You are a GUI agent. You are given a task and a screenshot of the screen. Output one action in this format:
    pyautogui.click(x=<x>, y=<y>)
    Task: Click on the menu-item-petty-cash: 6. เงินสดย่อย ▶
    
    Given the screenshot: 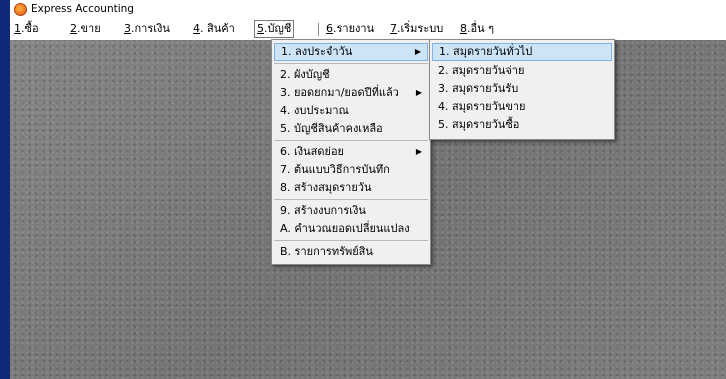 What is the action you would take?
    pyautogui.click(x=351, y=152)
    